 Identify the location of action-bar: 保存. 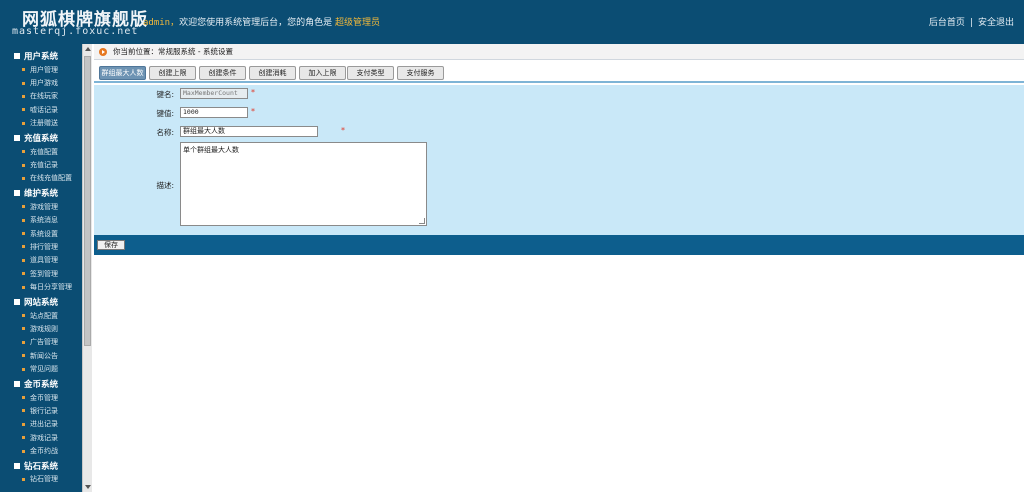
(559, 245).